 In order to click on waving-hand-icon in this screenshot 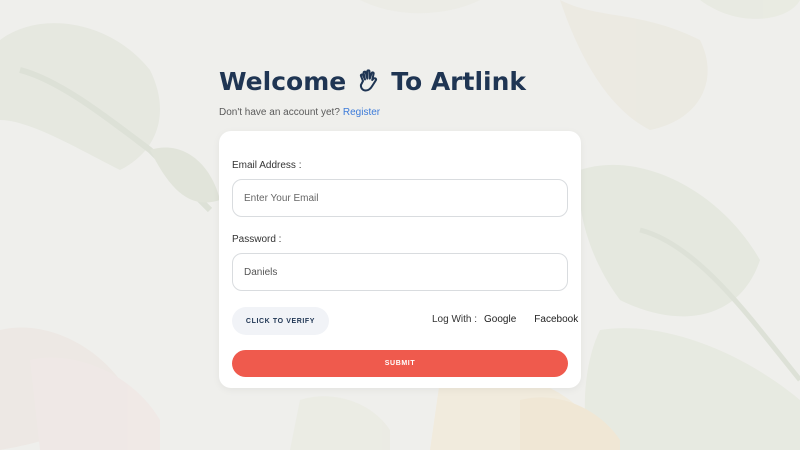, I will do `click(369, 82)`.